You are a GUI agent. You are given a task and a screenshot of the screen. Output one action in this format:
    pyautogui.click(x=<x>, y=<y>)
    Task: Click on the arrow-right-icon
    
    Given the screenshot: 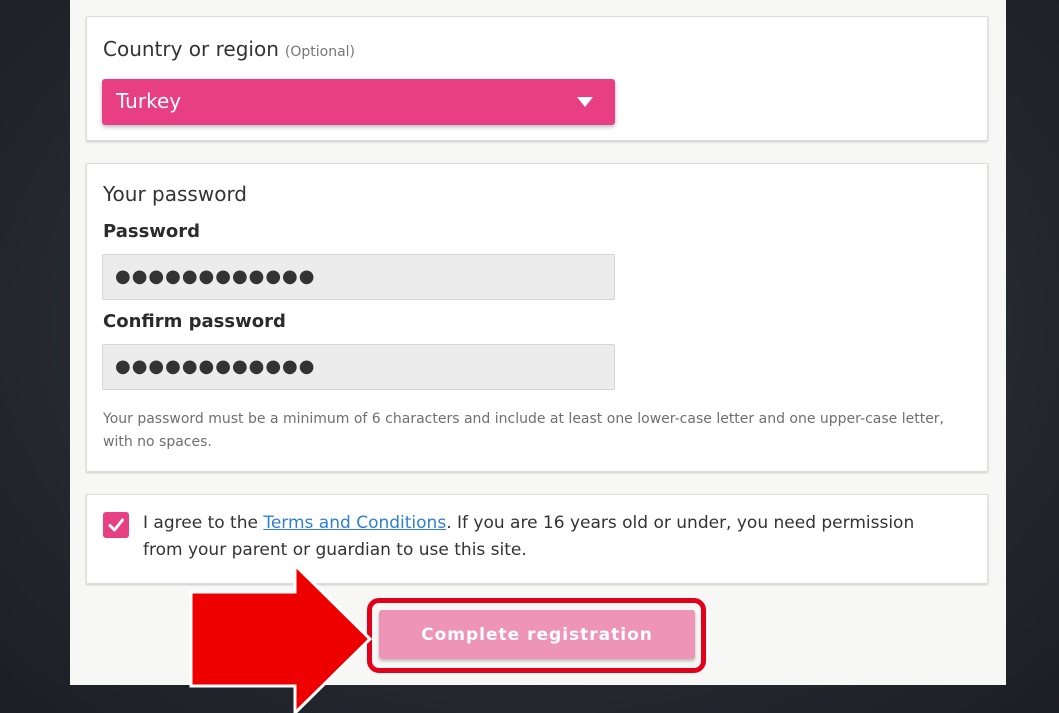 What is the action you would take?
    pyautogui.click(x=281, y=637)
    